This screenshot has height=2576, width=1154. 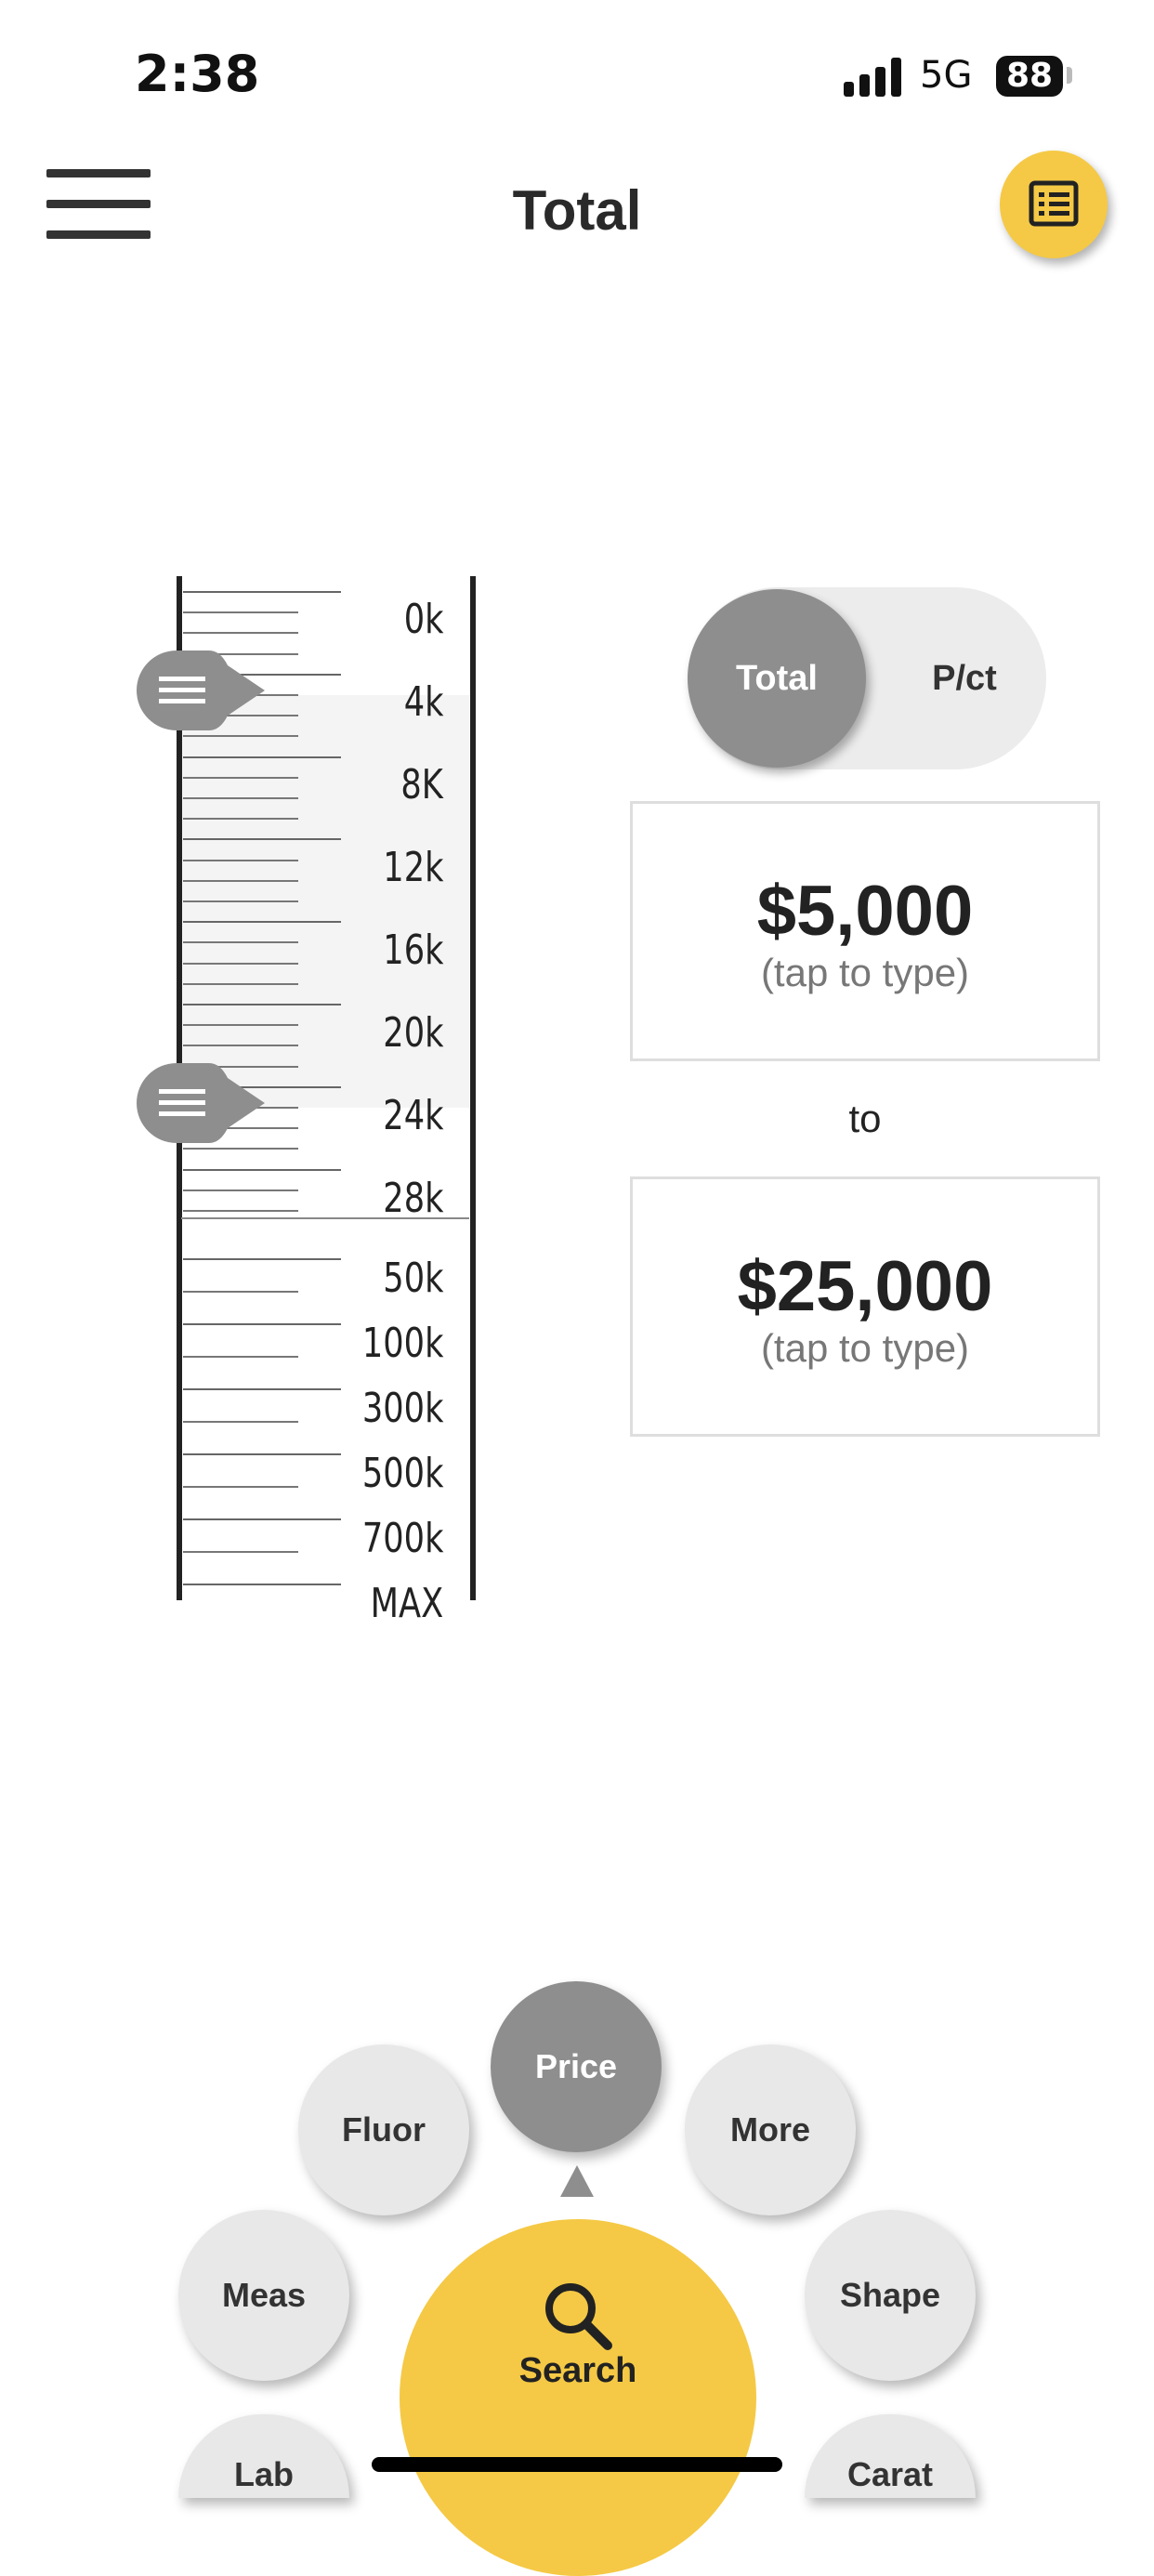 I want to click on toggle-total: Total, so click(x=777, y=678).